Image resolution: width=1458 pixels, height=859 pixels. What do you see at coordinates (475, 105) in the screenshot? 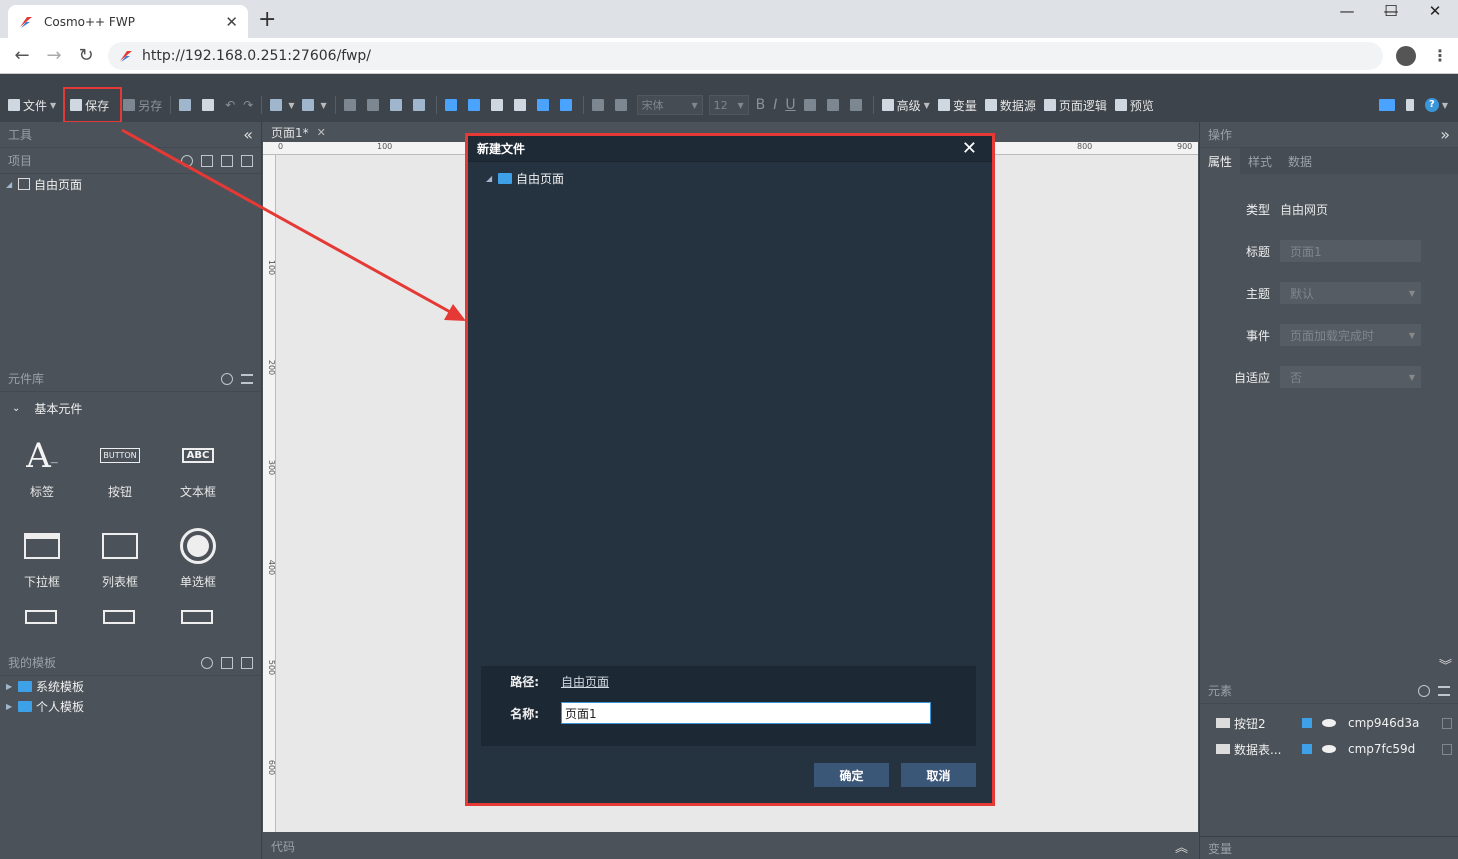
I see `unlock-icon` at bounding box center [475, 105].